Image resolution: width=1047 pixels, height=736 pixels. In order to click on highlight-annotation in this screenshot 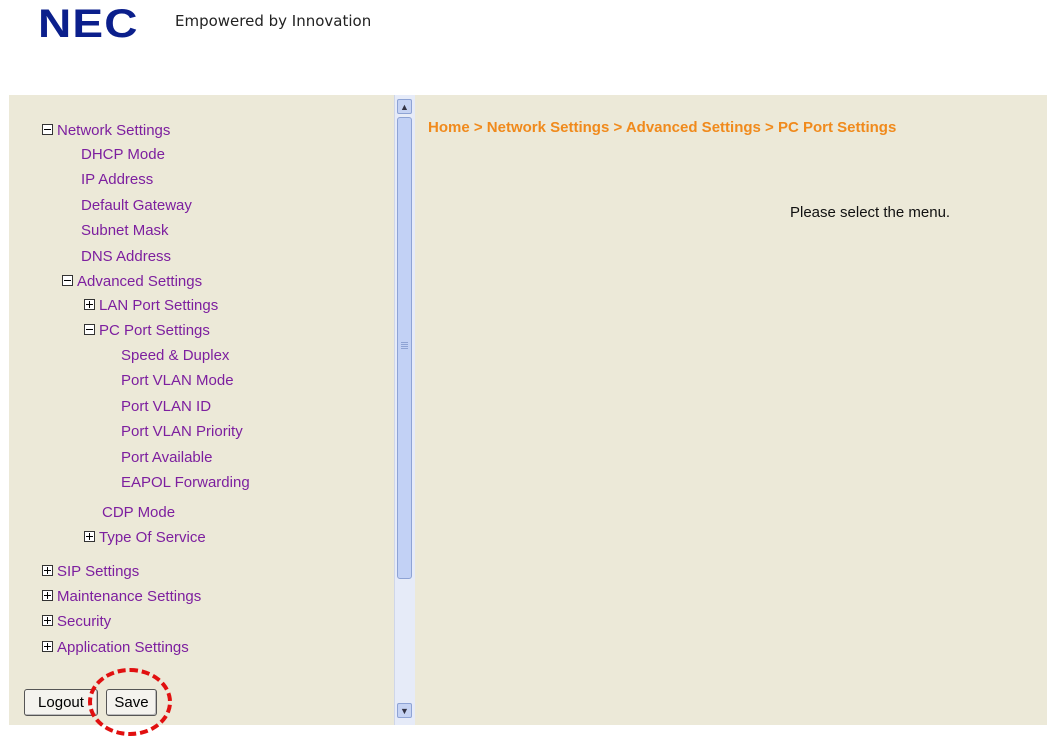, I will do `click(130, 702)`.